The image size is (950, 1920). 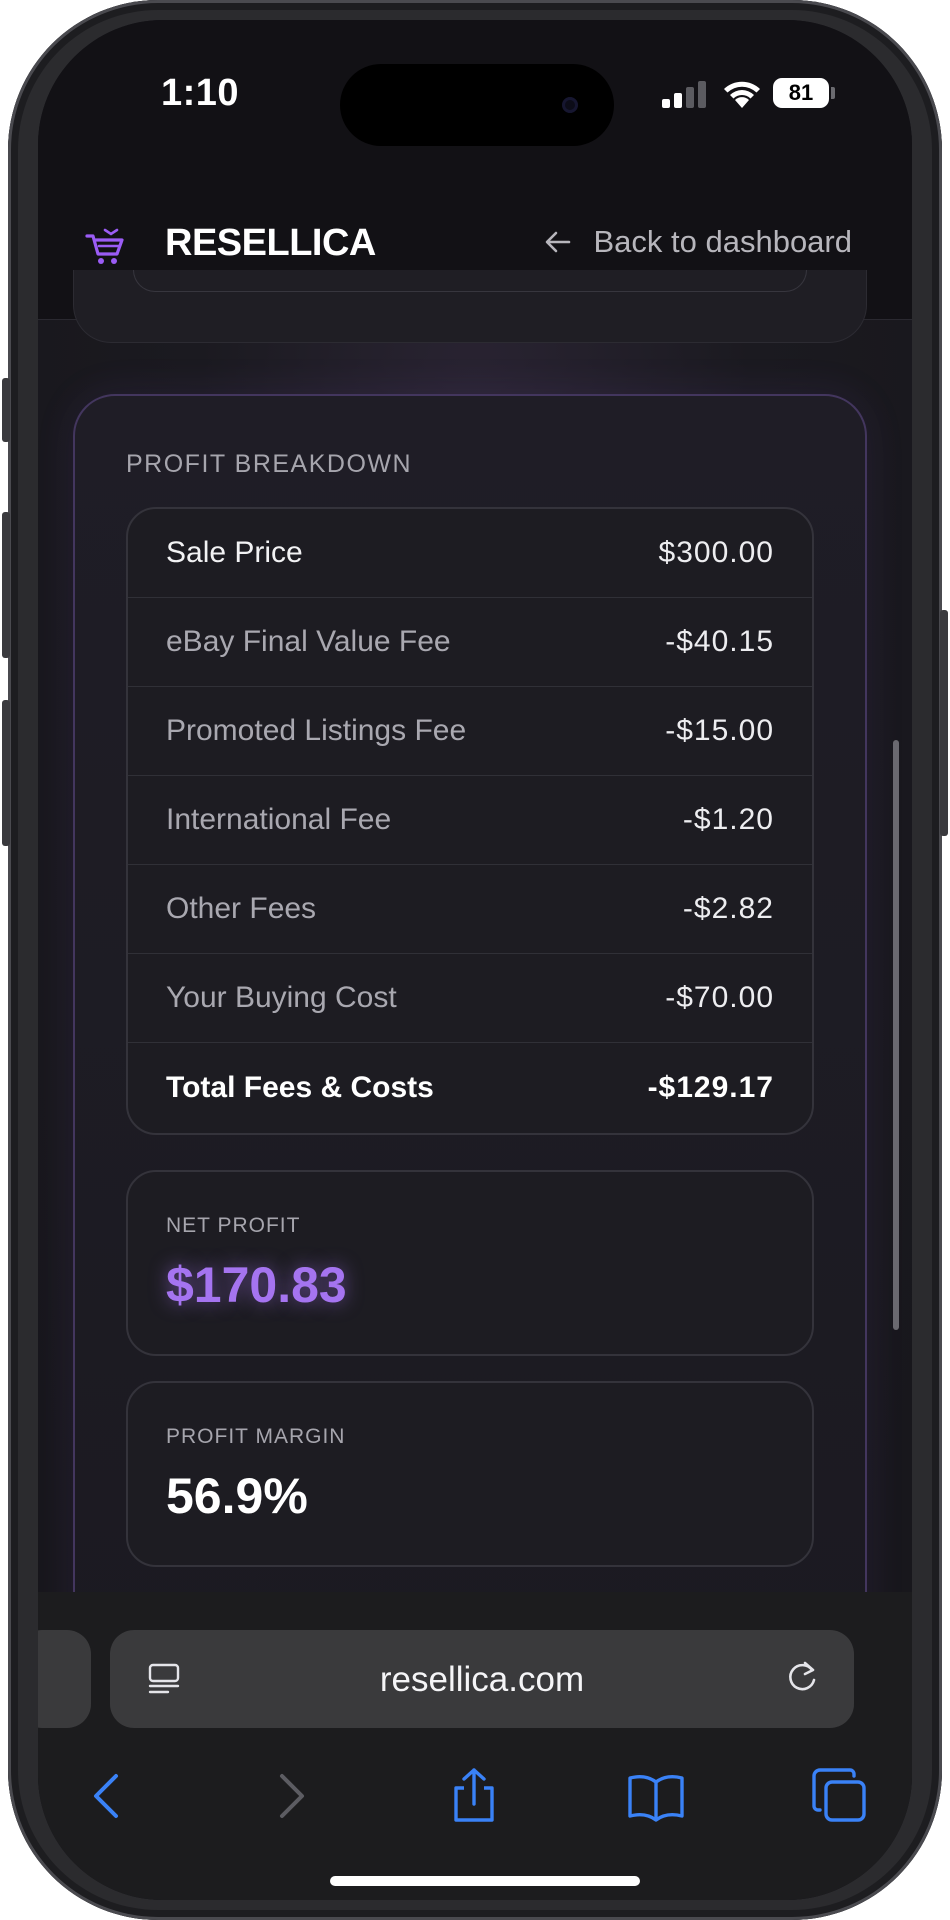 What do you see at coordinates (896, 1035) in the screenshot?
I see `scrollbar` at bounding box center [896, 1035].